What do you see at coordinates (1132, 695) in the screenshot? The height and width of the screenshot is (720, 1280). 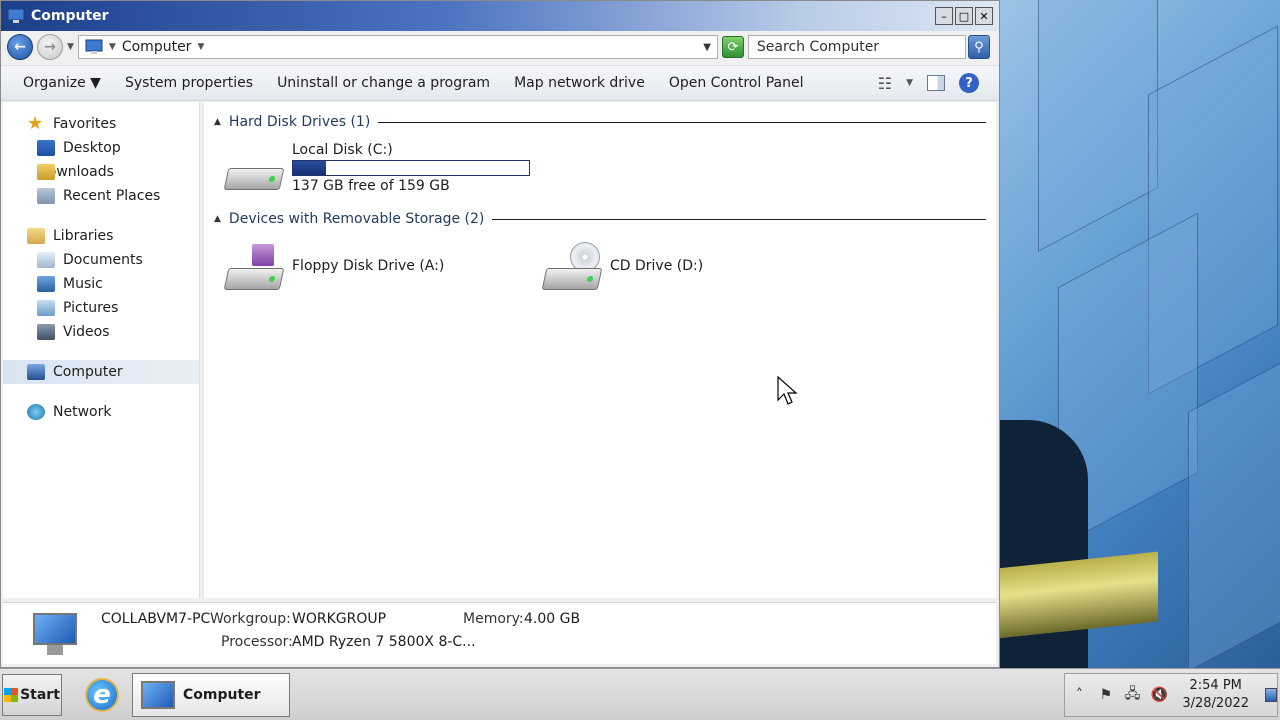 I see `network-status-icon: 🖧` at bounding box center [1132, 695].